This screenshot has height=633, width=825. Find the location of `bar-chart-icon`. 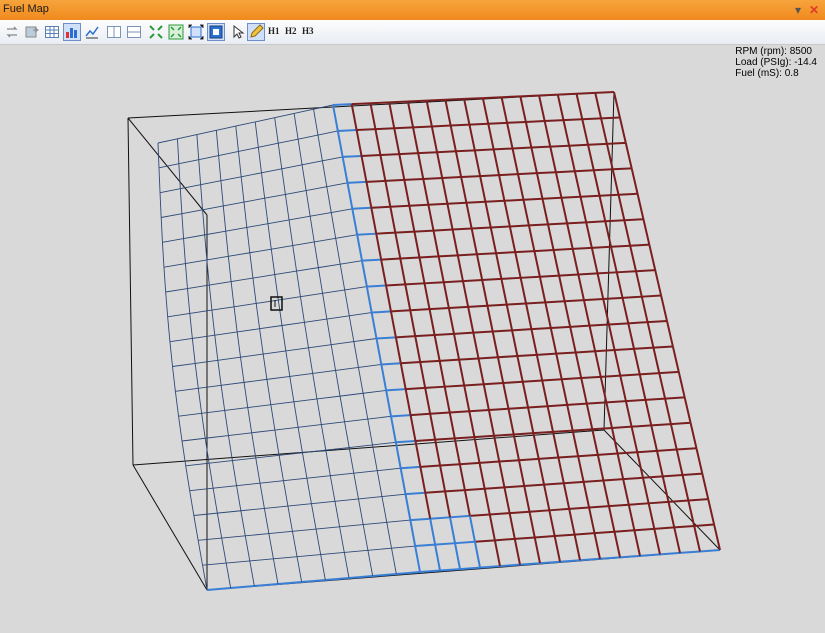

bar-chart-icon is located at coordinates (72, 32).